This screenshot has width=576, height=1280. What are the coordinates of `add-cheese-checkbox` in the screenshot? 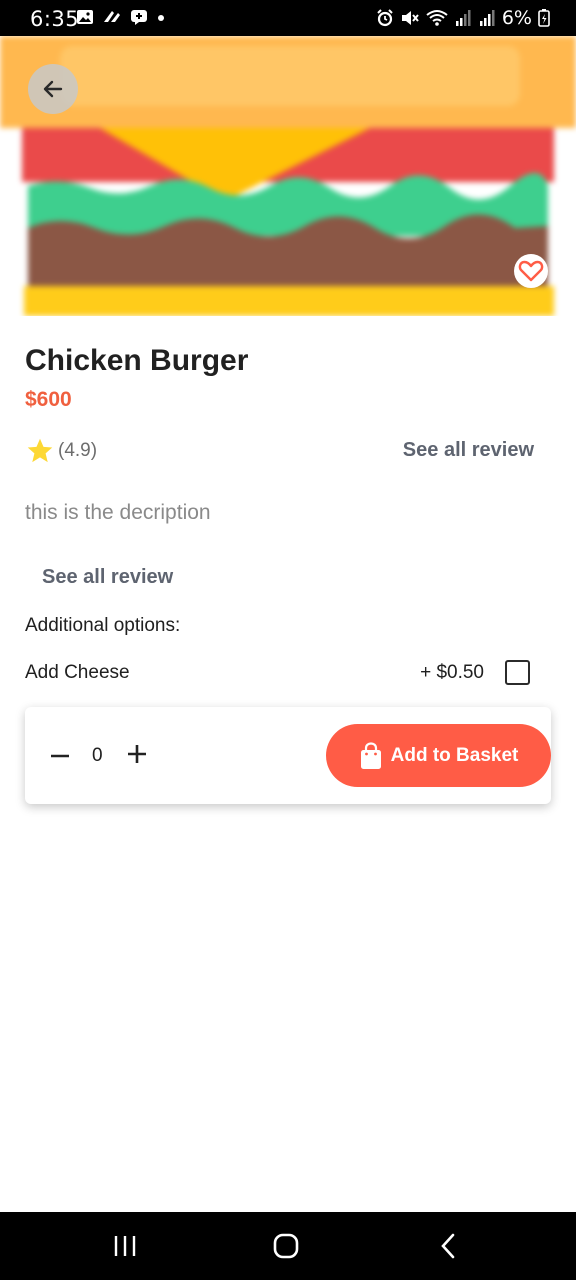 It's located at (517, 672).